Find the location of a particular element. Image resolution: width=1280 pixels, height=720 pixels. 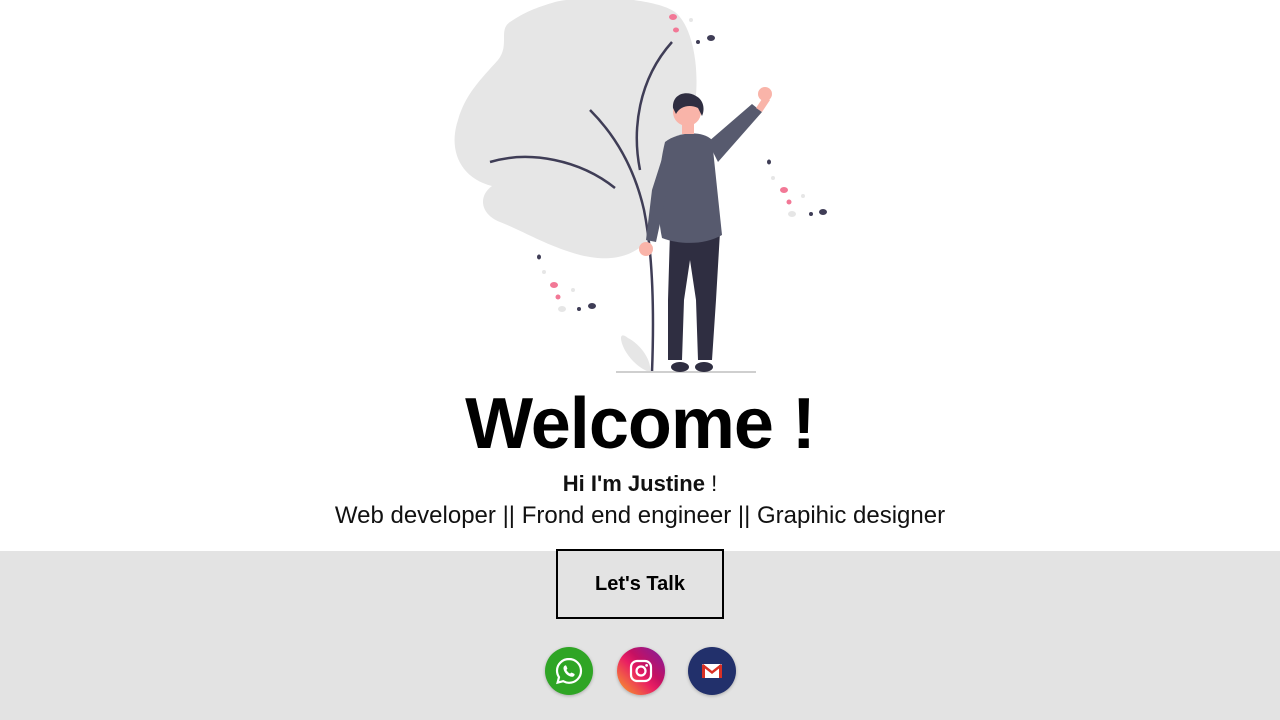

gmail-icon is located at coordinates (712, 671).